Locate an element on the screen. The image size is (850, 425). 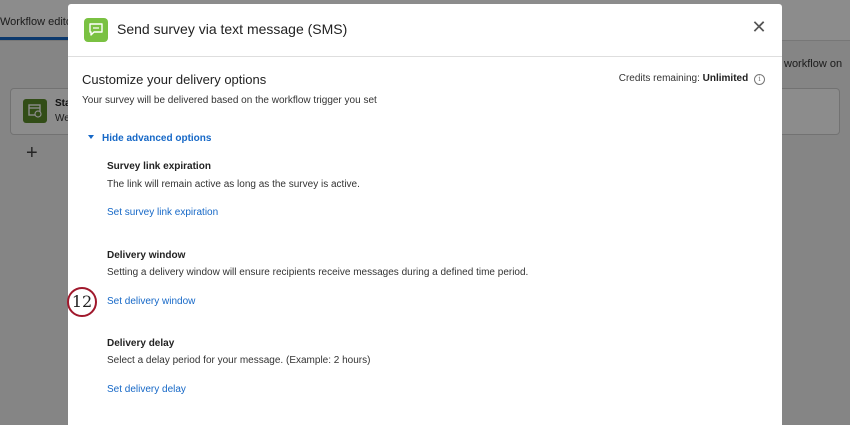
modal-title: Send survey via text message (SMS) is located at coordinates (232, 29).